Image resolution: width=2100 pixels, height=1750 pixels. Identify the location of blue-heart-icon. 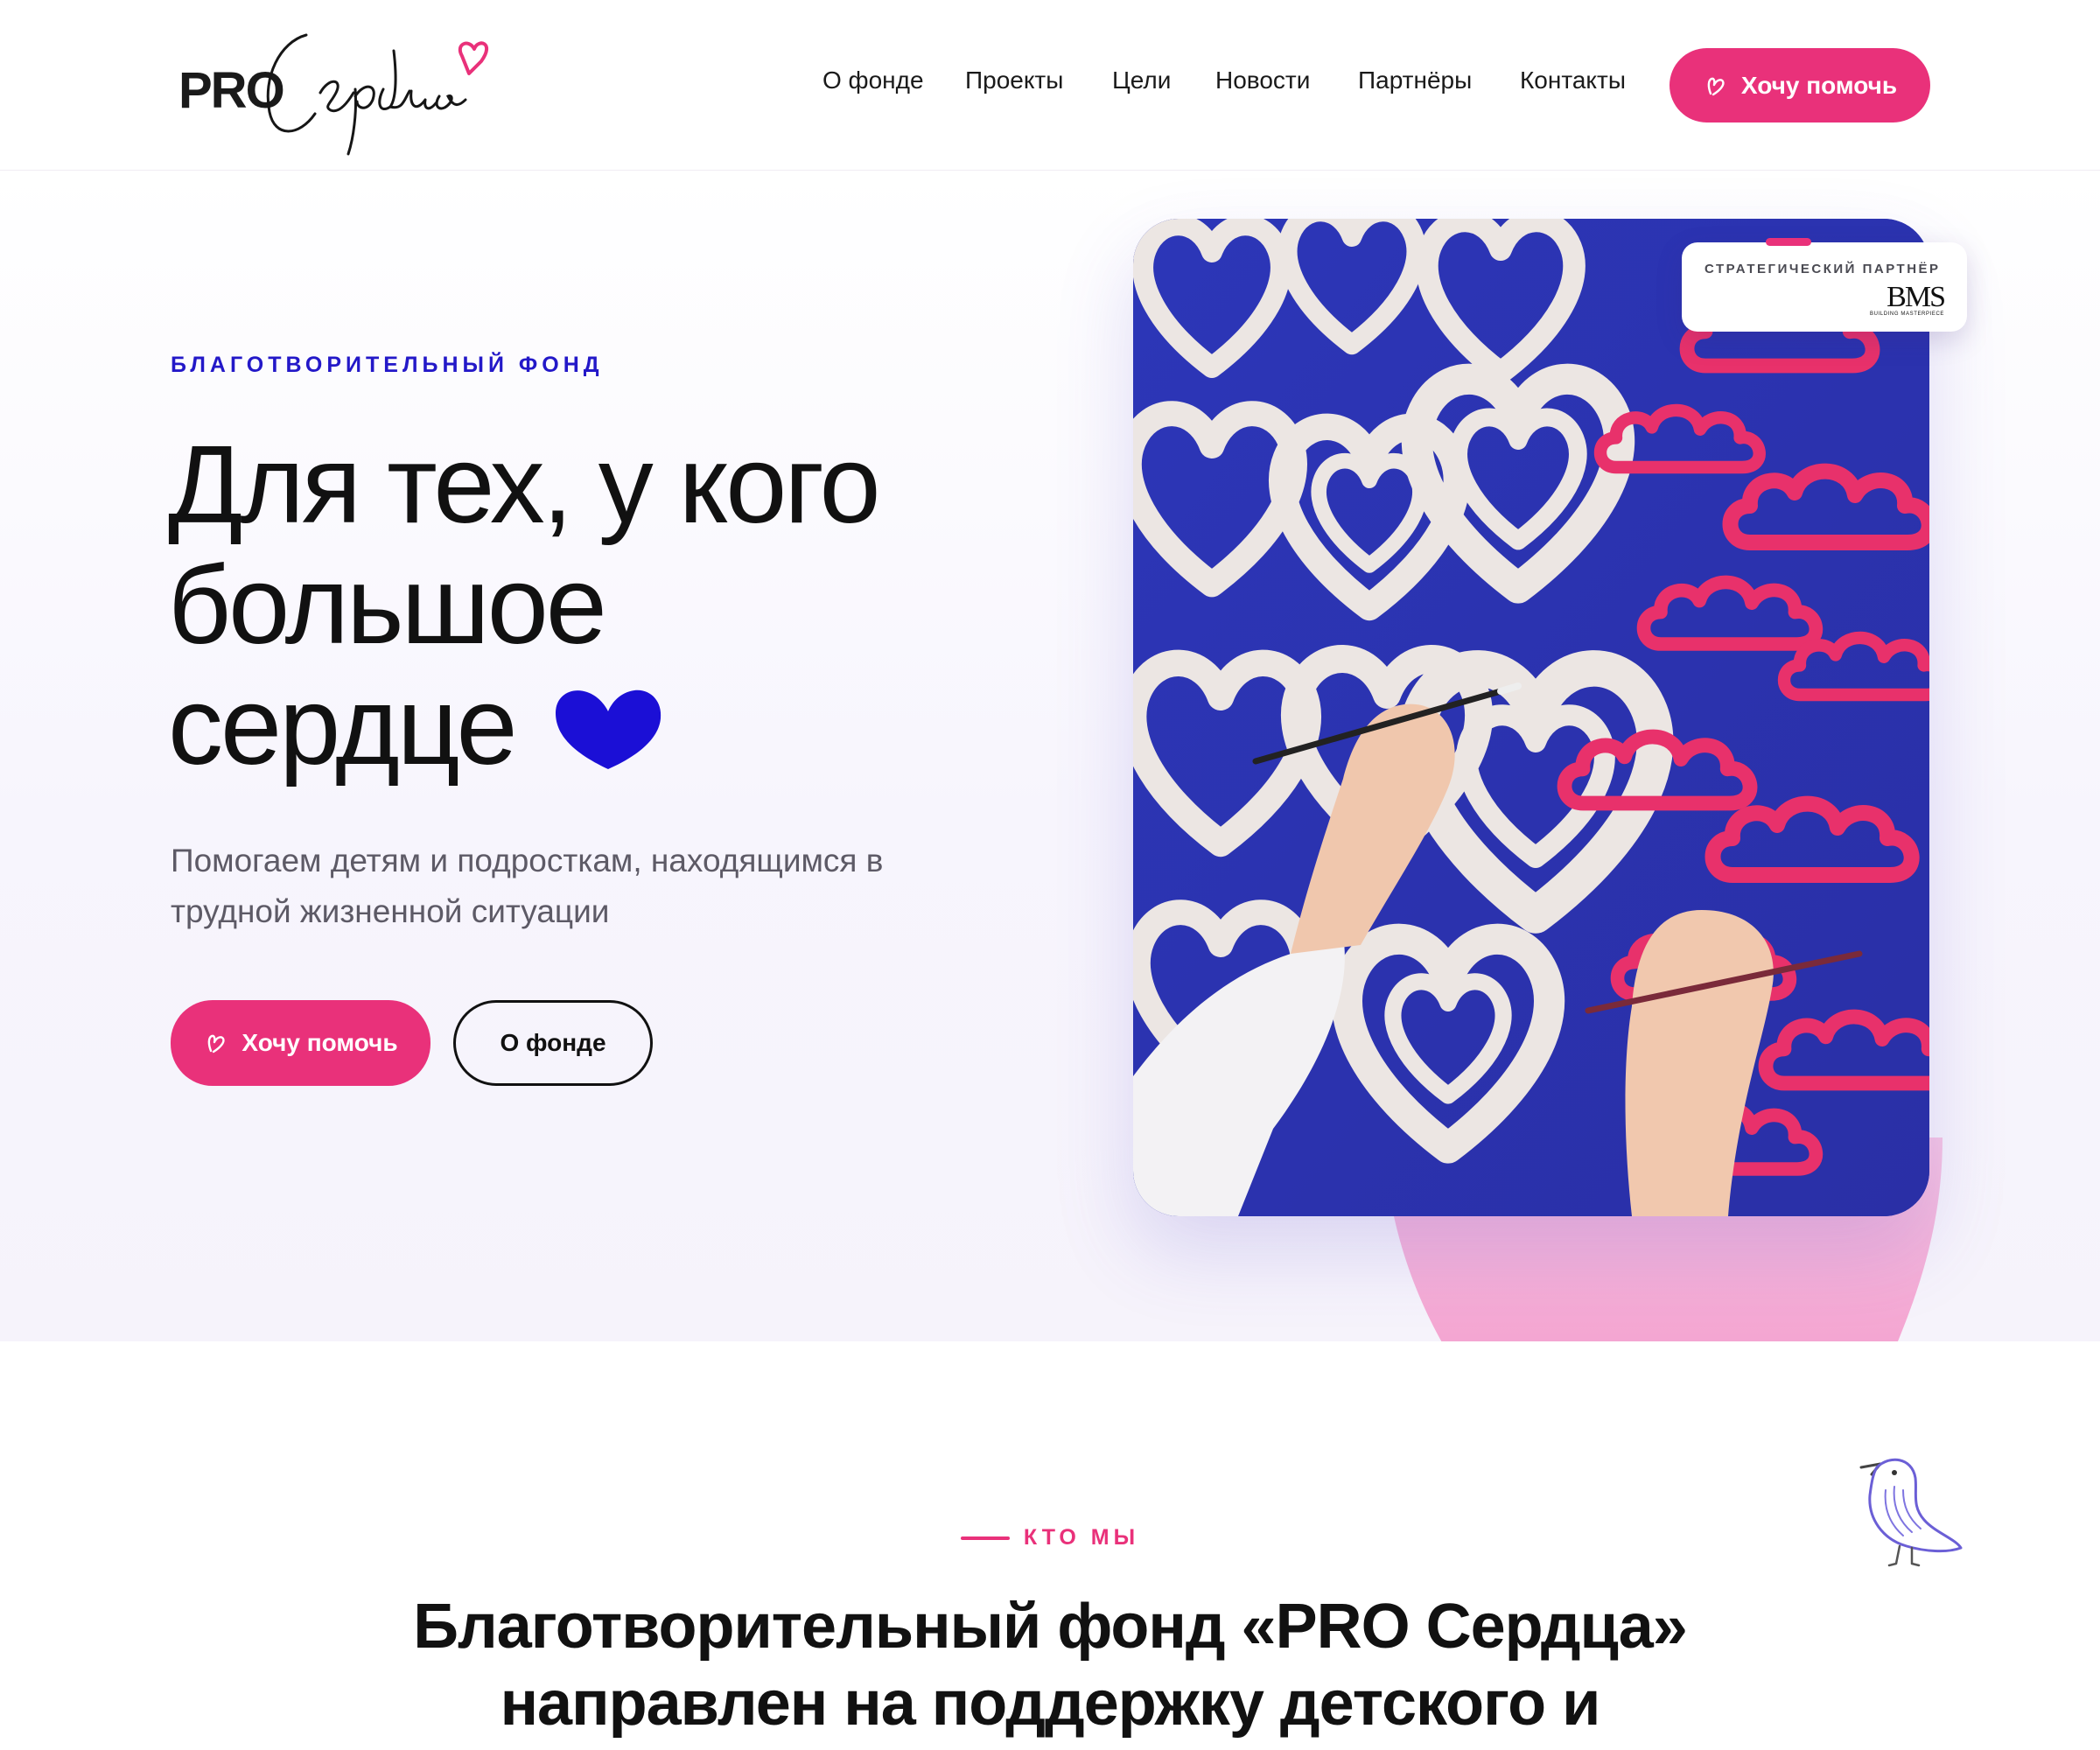
(608, 729).